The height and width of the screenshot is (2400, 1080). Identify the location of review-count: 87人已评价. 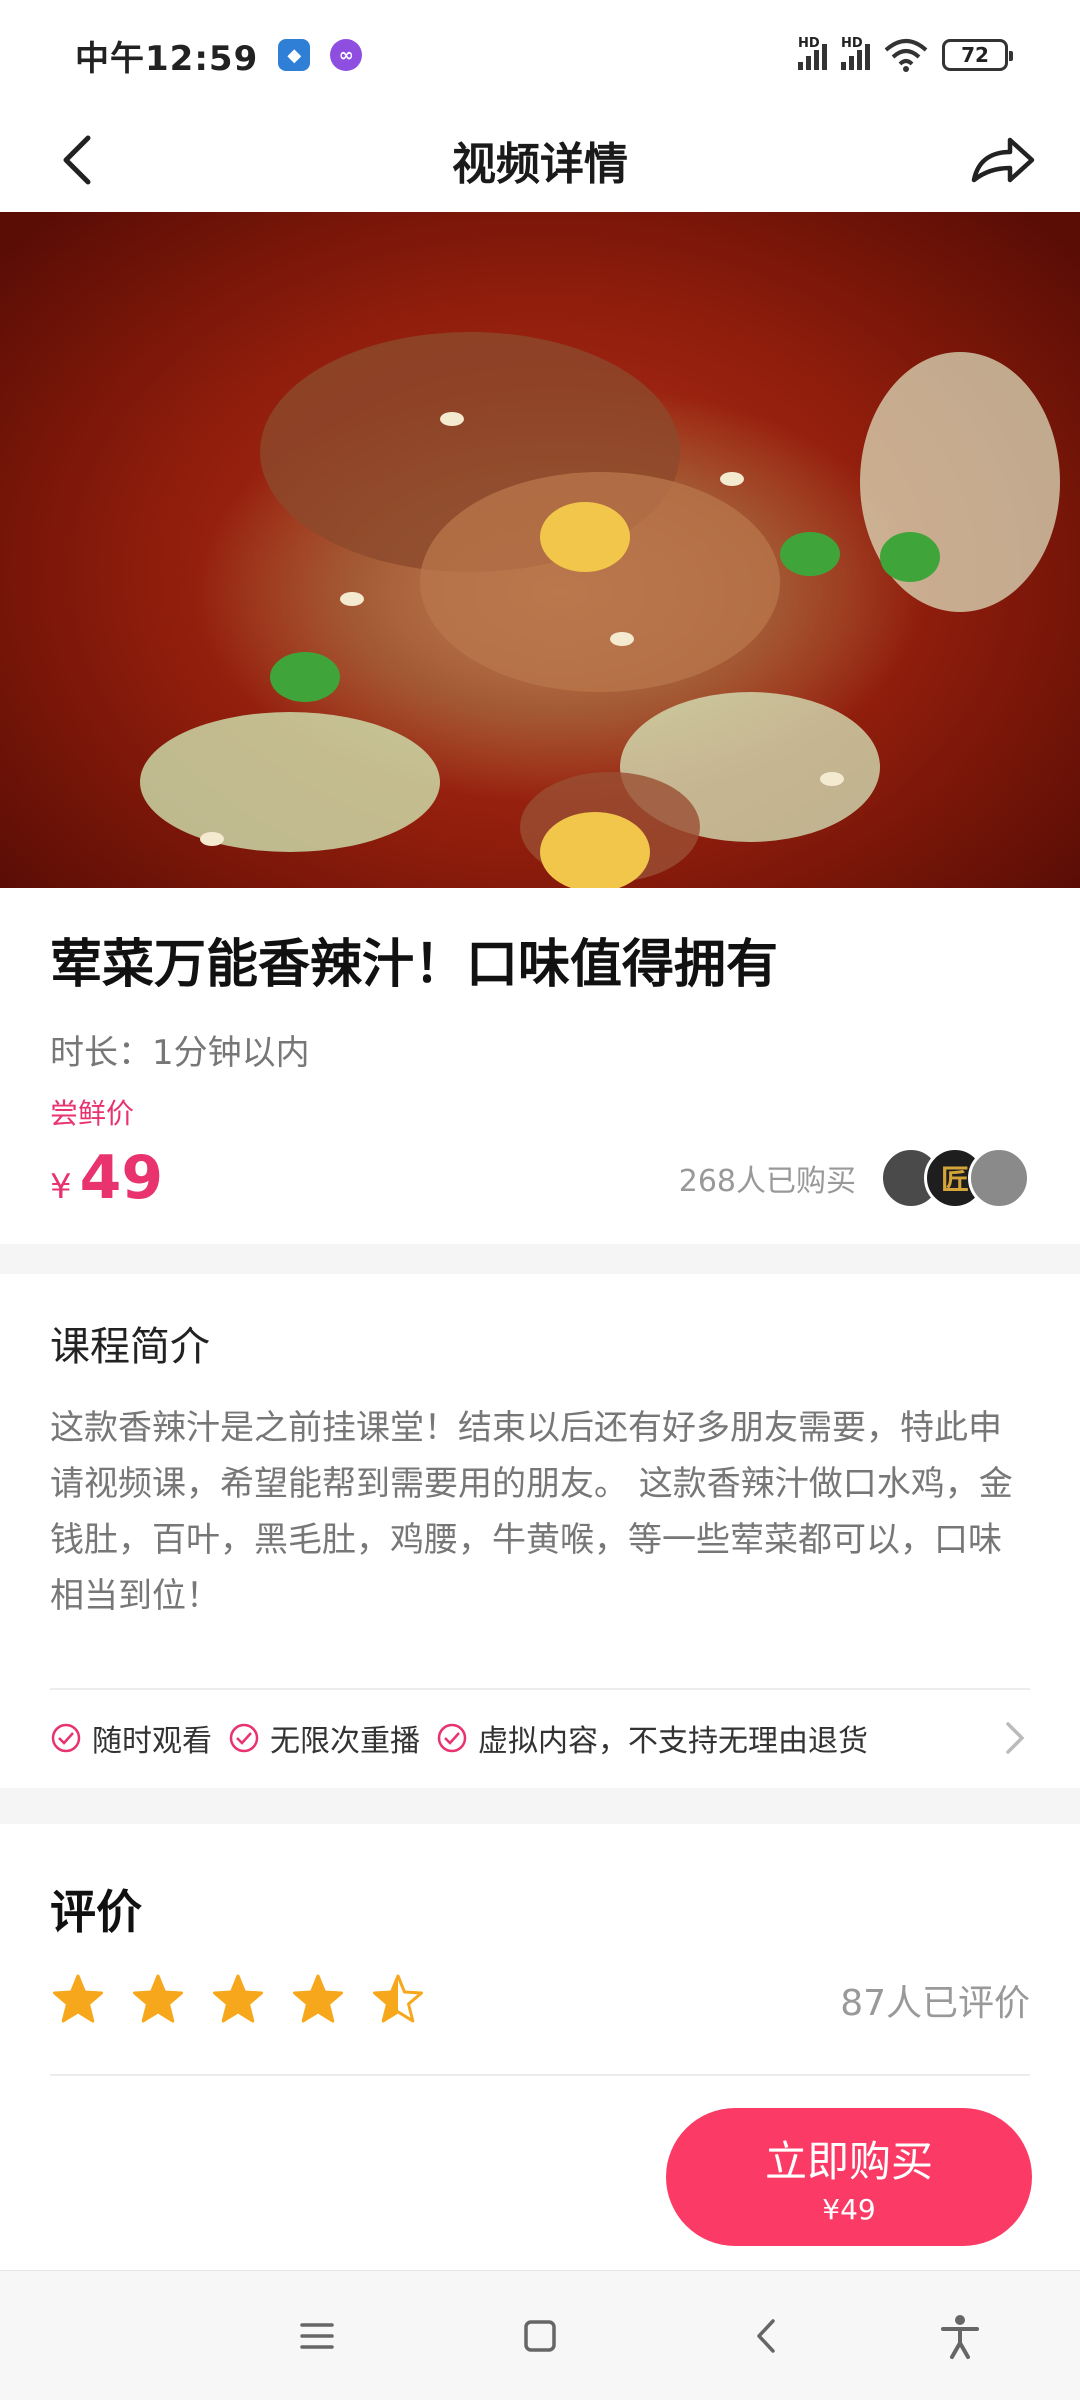
(935, 2003).